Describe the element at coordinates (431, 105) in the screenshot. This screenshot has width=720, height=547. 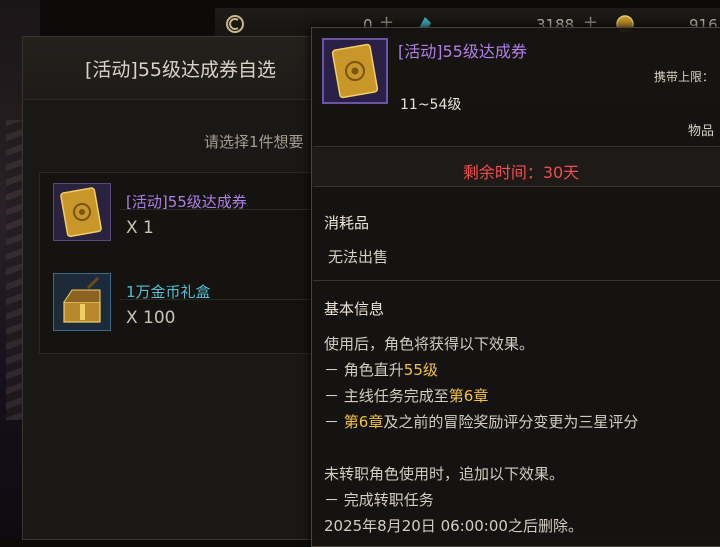
I see `level-range: 11~54级` at that location.